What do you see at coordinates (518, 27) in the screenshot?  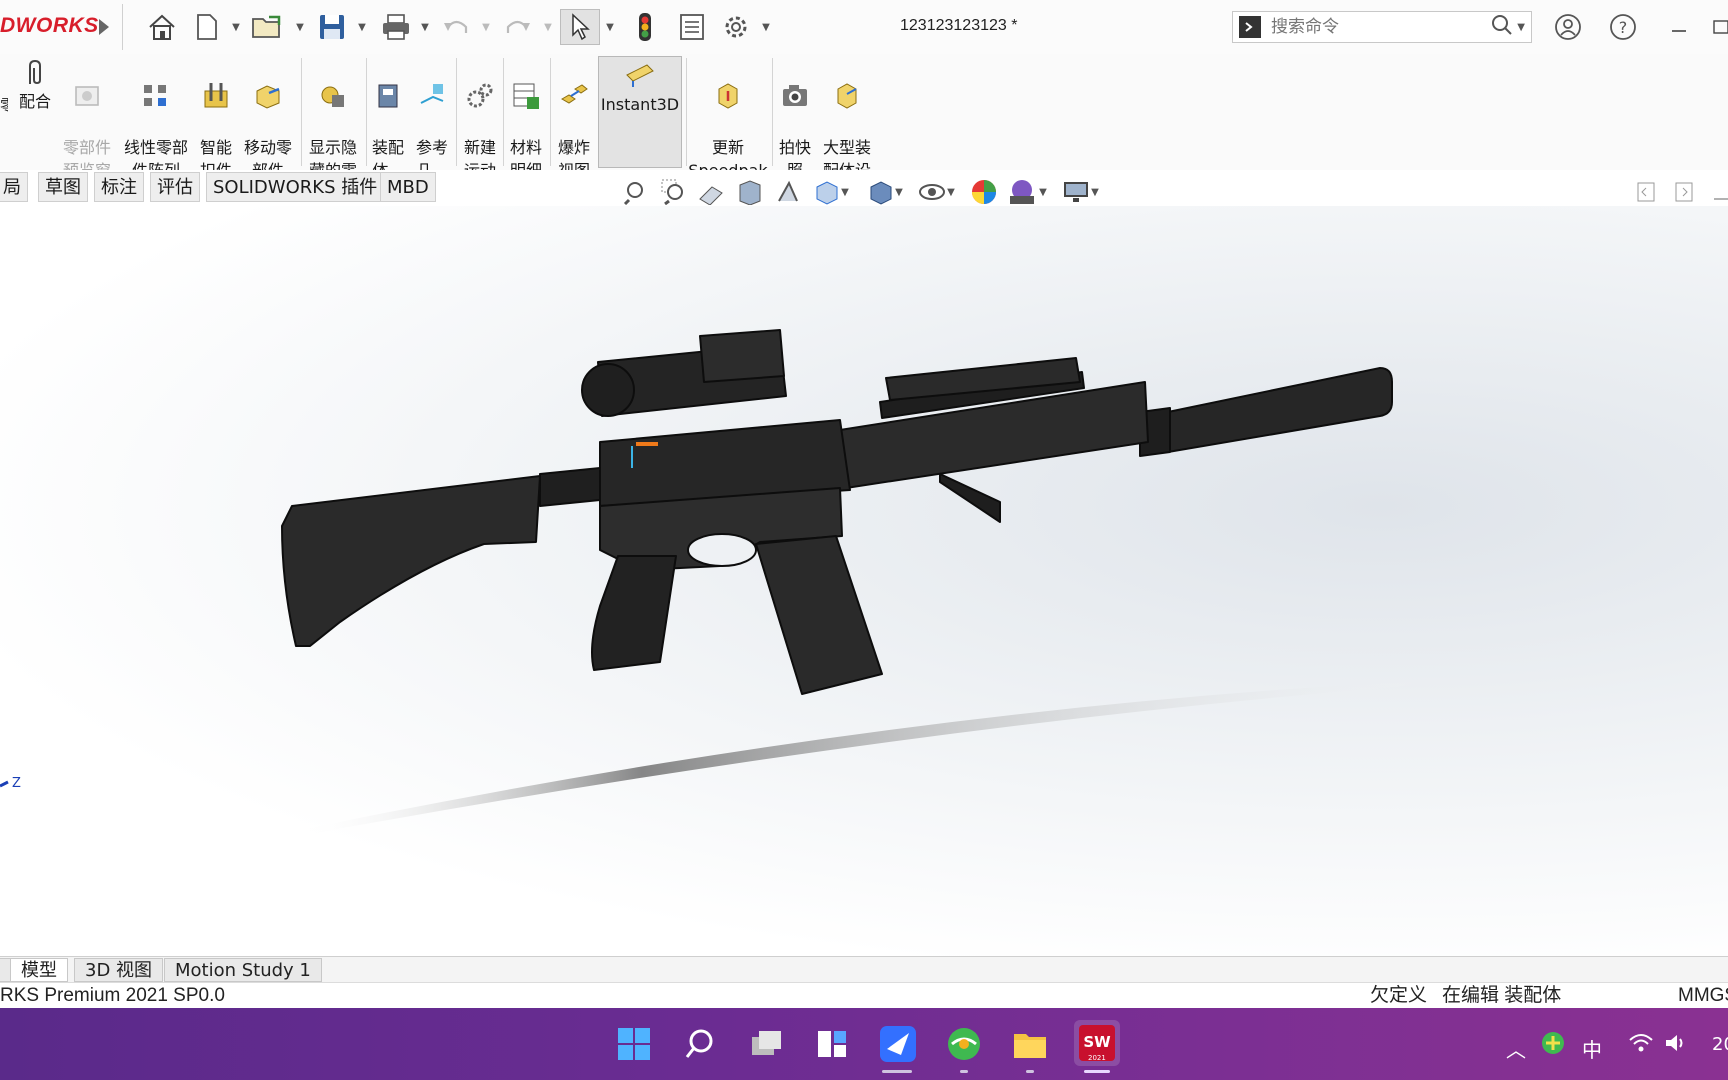 I see `redo-icon` at bounding box center [518, 27].